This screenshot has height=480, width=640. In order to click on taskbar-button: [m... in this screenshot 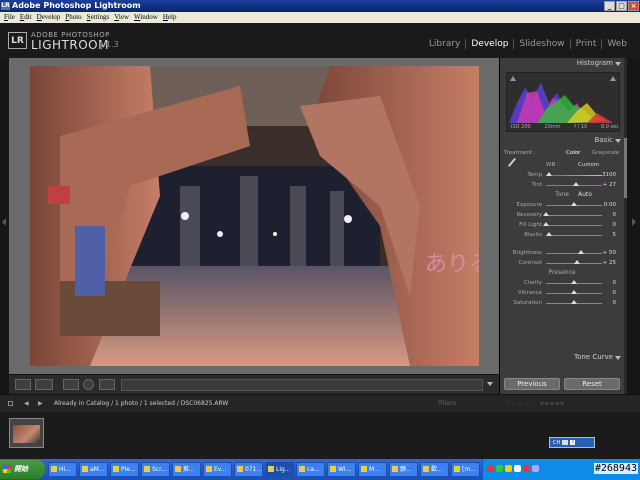, I will do `click(465, 469)`.